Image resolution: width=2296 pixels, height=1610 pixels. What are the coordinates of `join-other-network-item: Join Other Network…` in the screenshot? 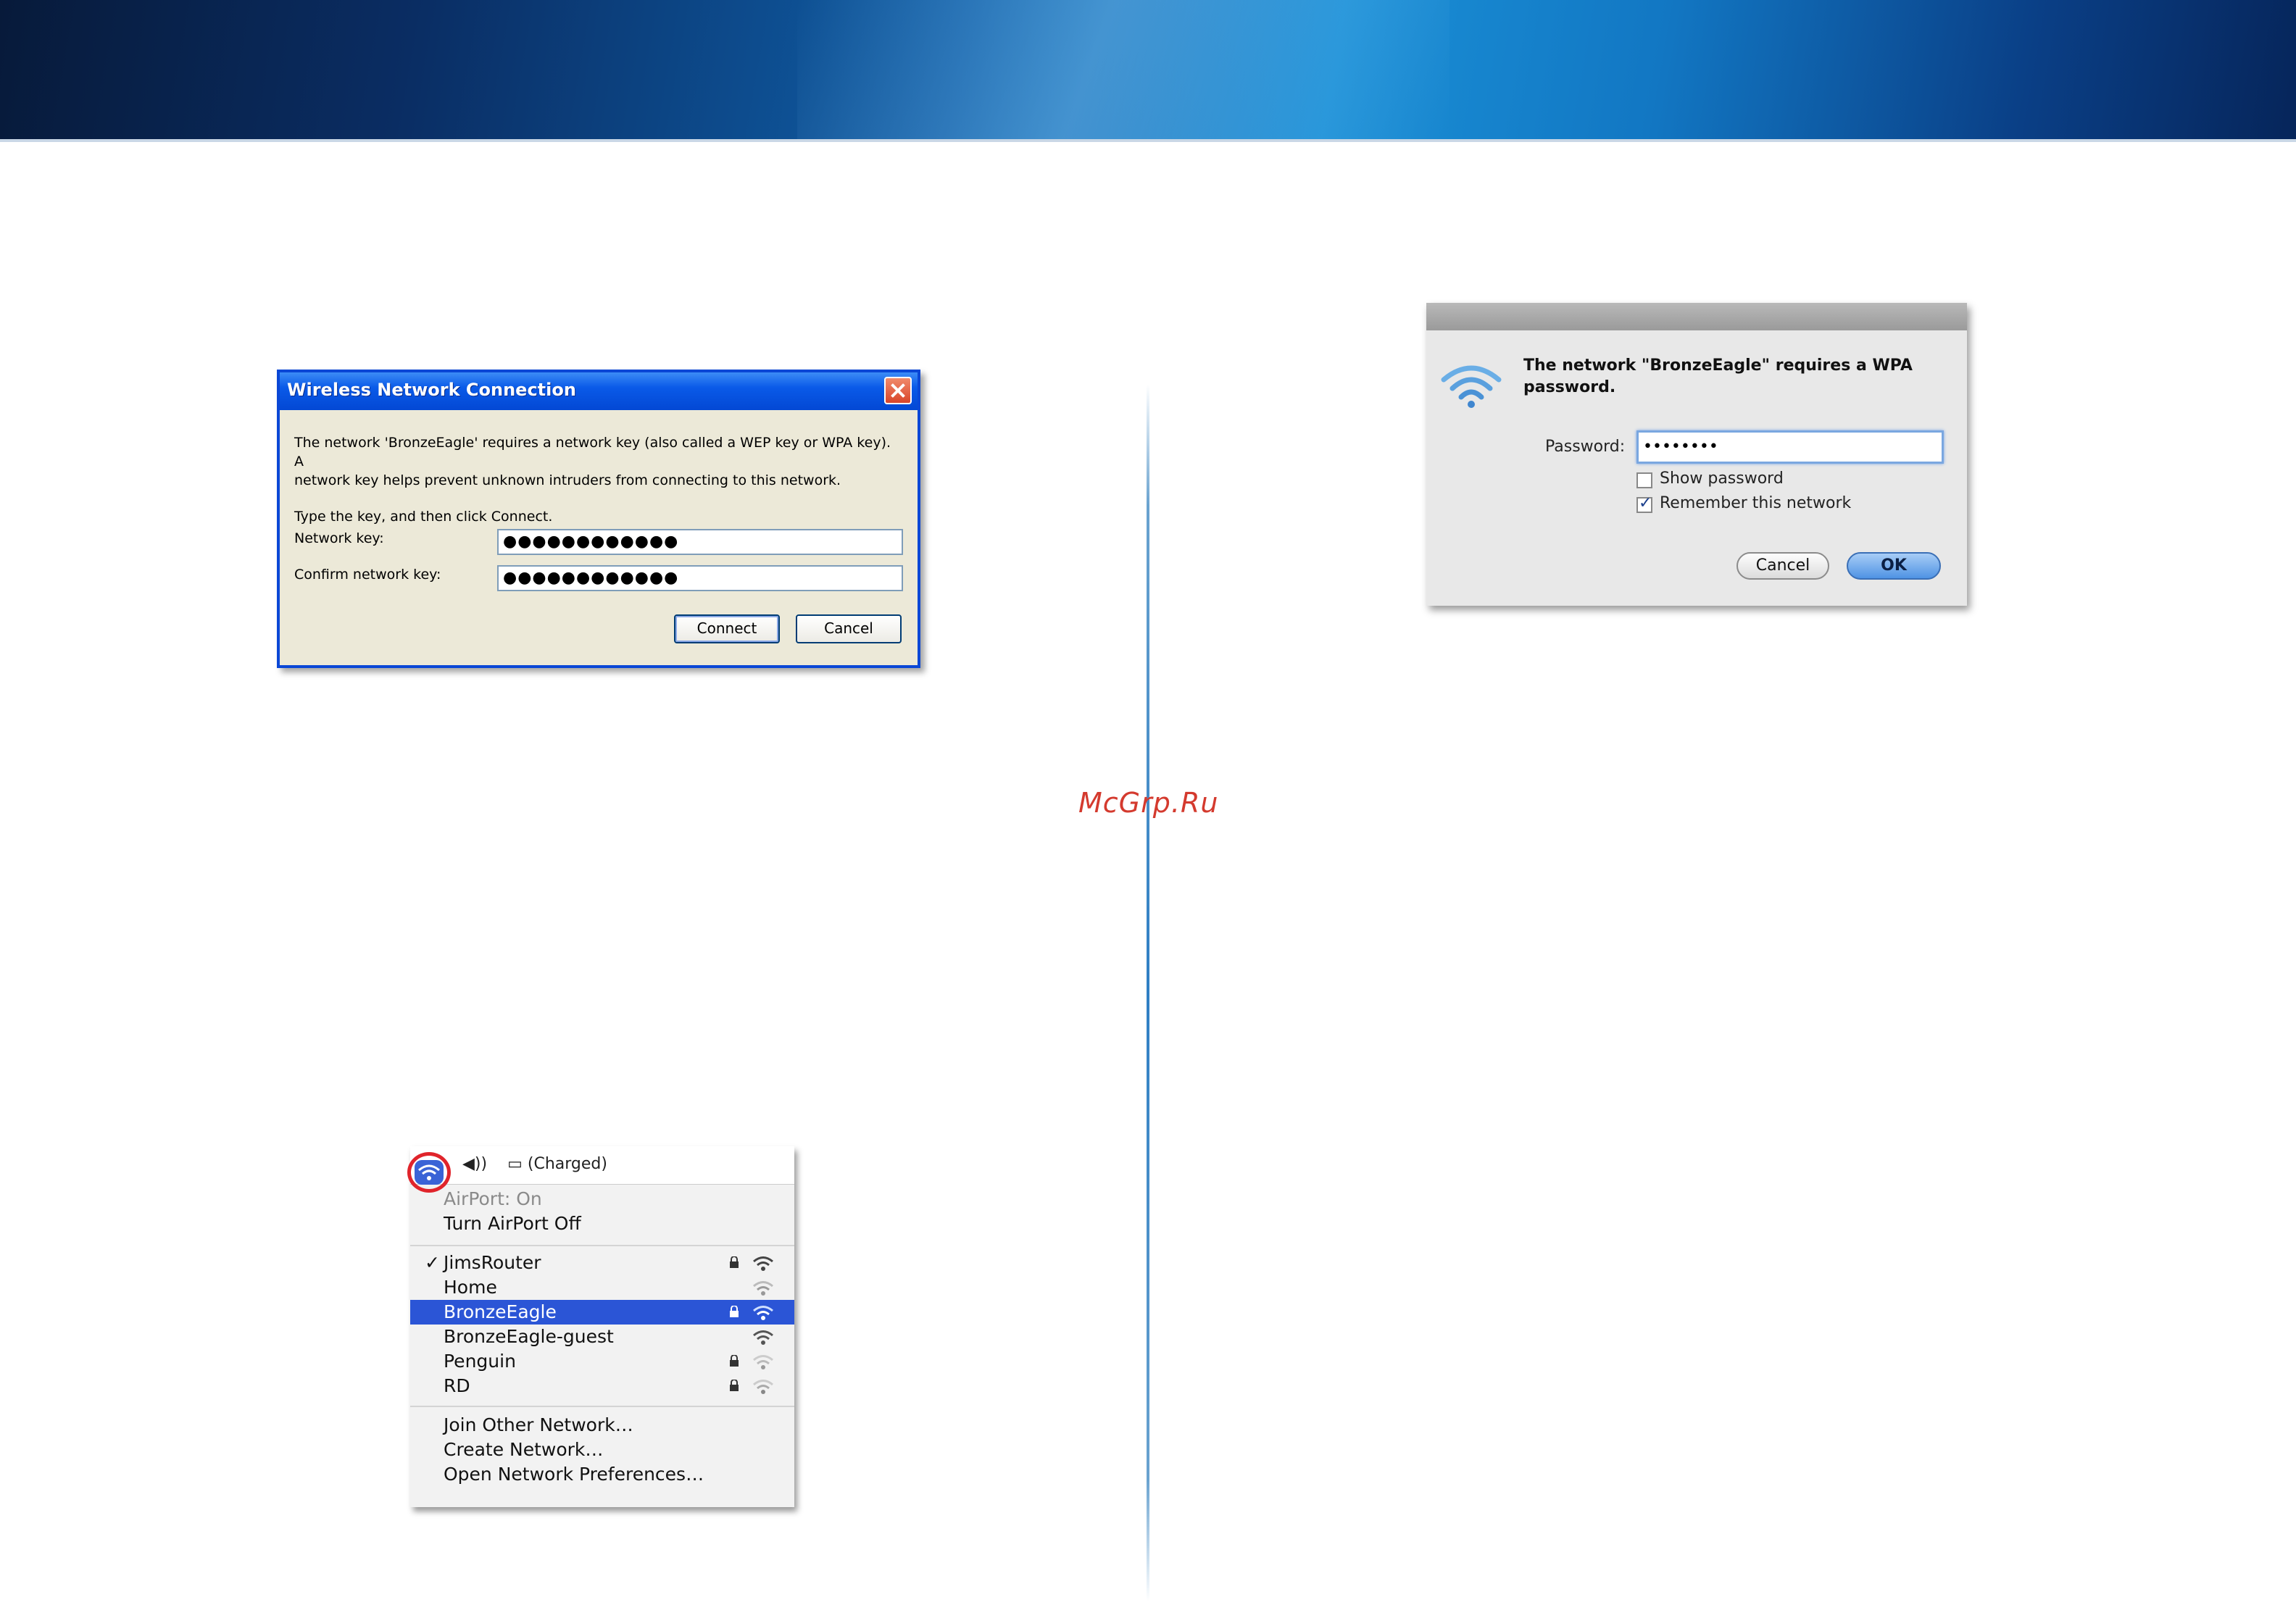 It's located at (602, 1425).